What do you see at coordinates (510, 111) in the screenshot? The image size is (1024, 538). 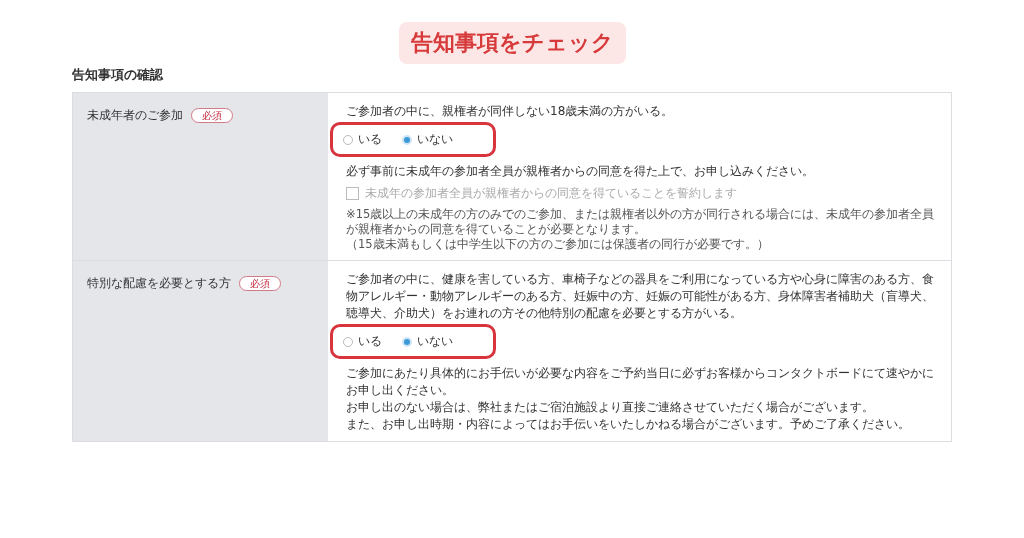 I see `question-text: ご参加者の中に、親権者が同伴しない18歳未満の方がいる。` at bounding box center [510, 111].